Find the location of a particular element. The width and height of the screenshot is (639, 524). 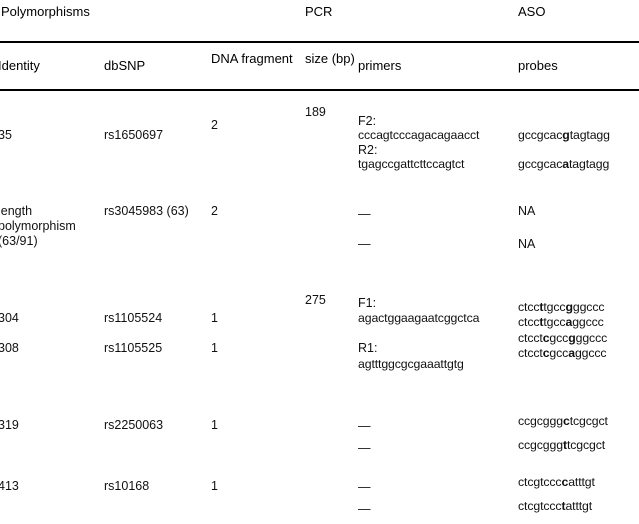

table-row: 35 is located at coordinates (6, 135).